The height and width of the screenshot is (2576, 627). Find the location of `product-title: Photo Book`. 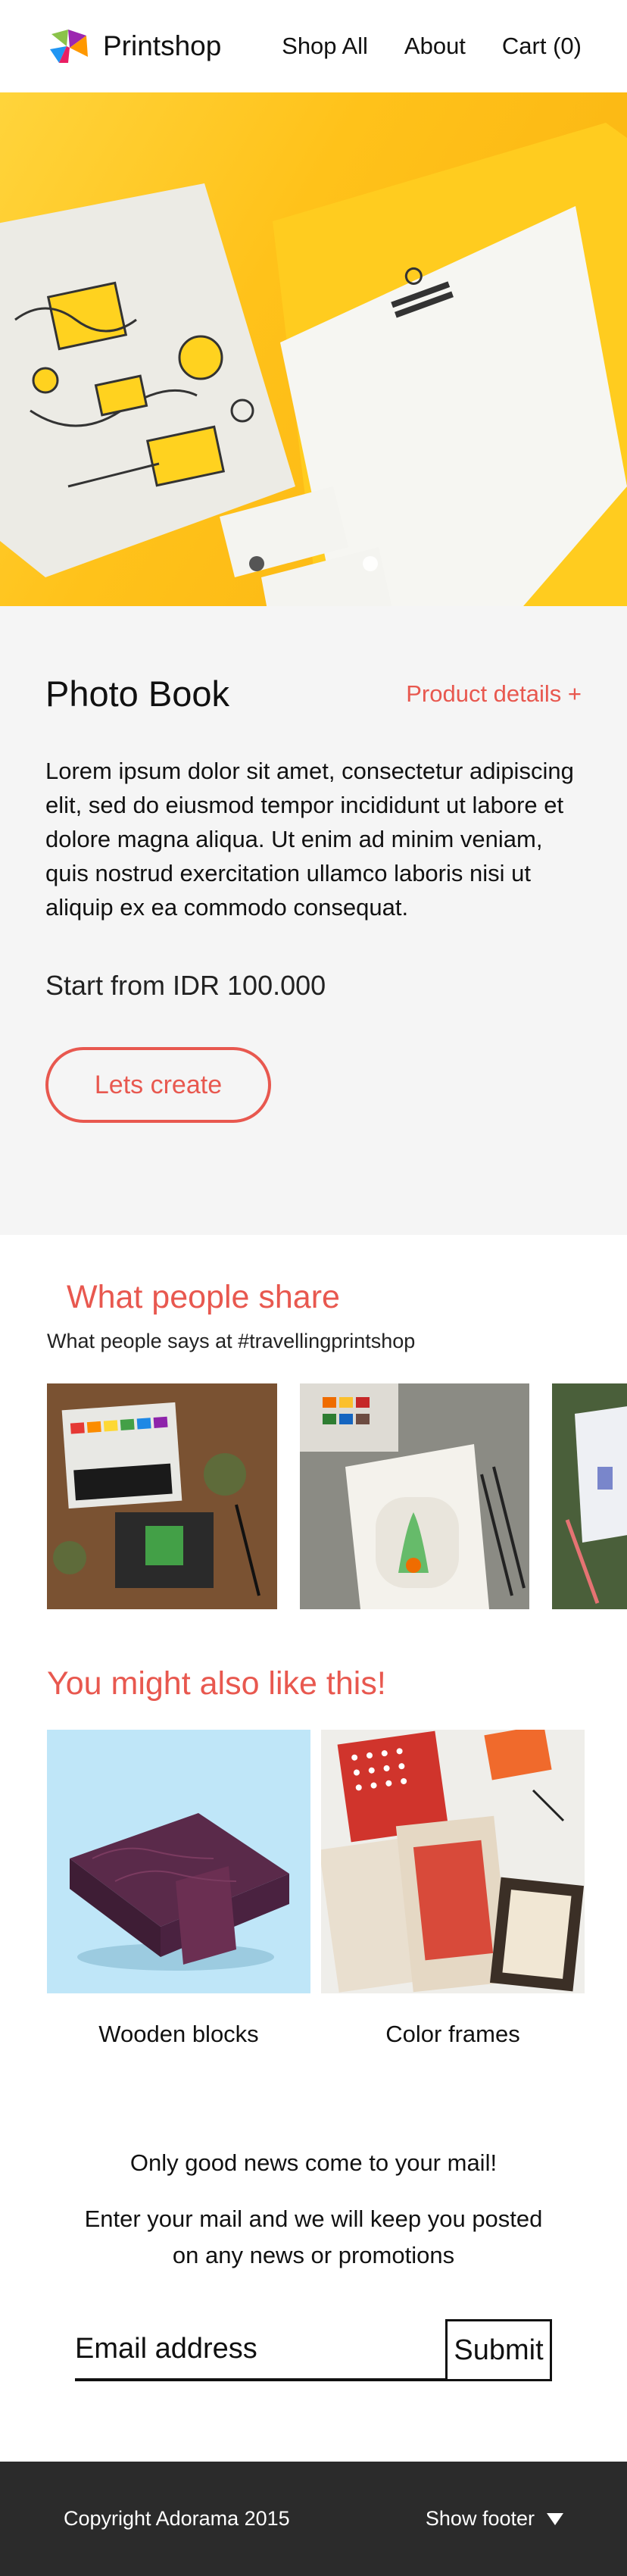

product-title: Photo Book is located at coordinates (137, 694).